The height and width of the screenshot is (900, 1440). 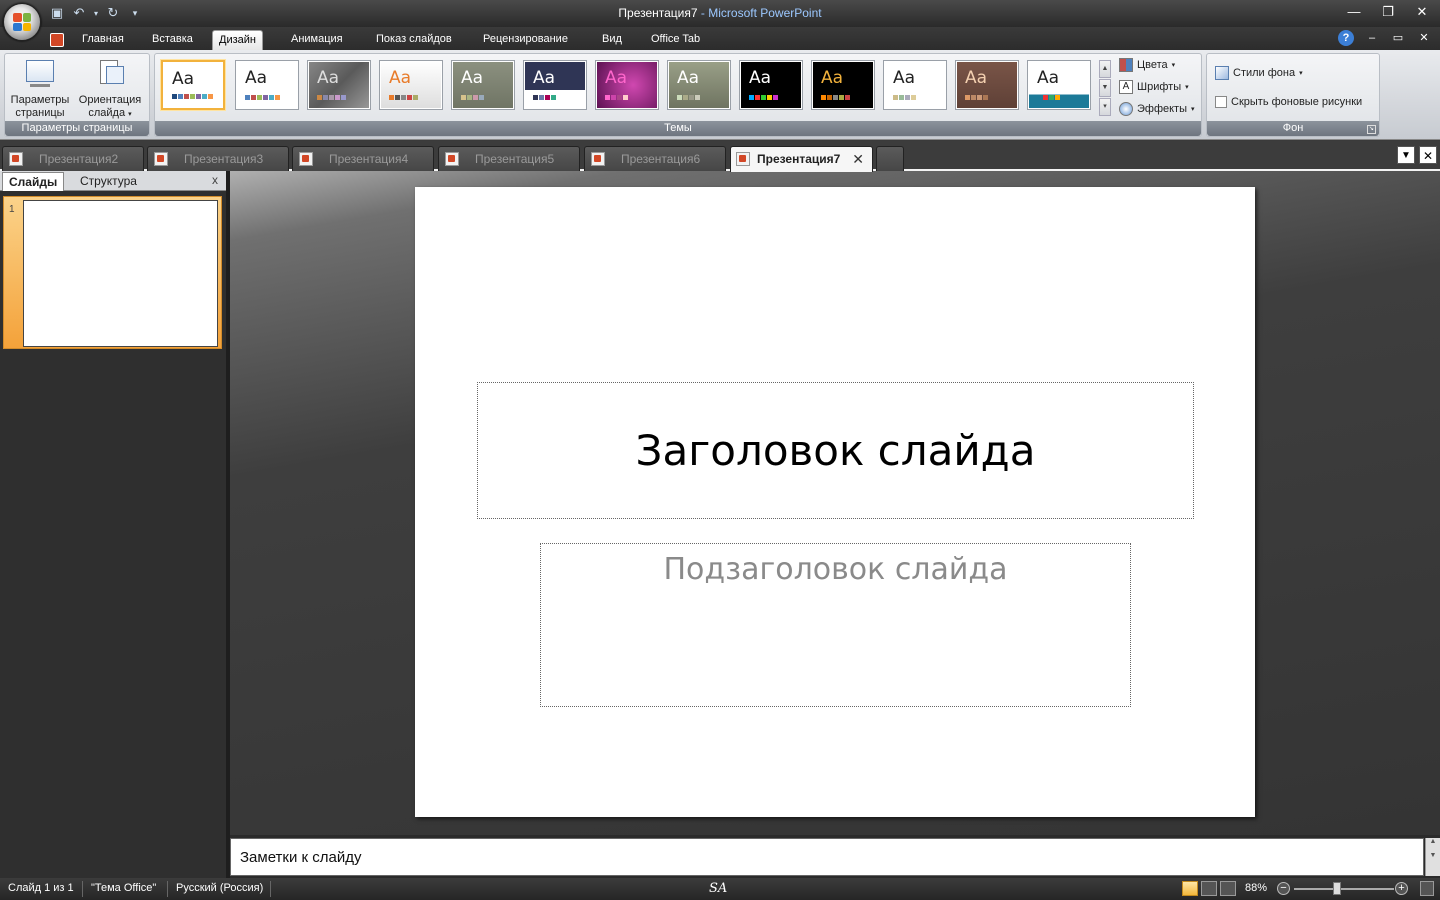 What do you see at coordinates (108, 181) in the screenshot?
I see `tab-outline: Структура` at bounding box center [108, 181].